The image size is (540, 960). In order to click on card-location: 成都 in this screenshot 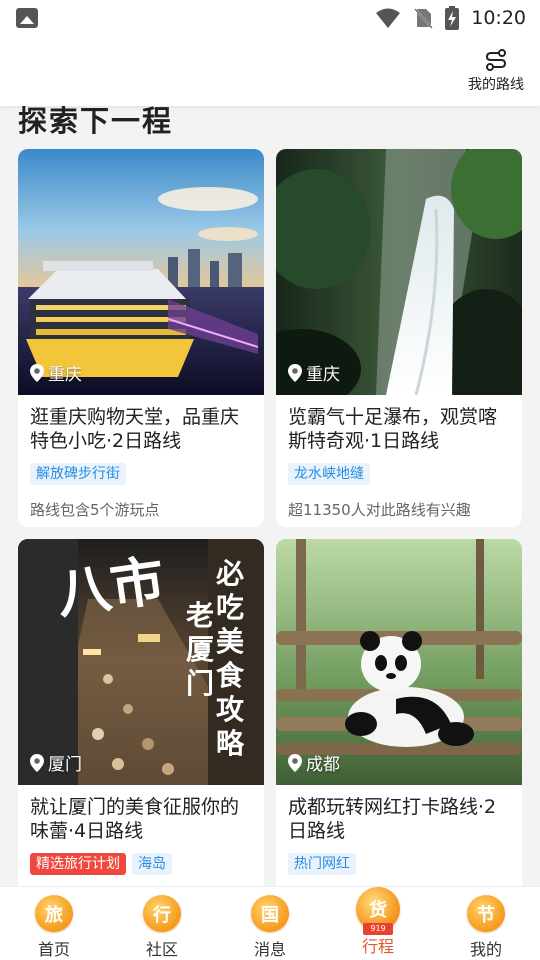, I will do `click(314, 762)`.